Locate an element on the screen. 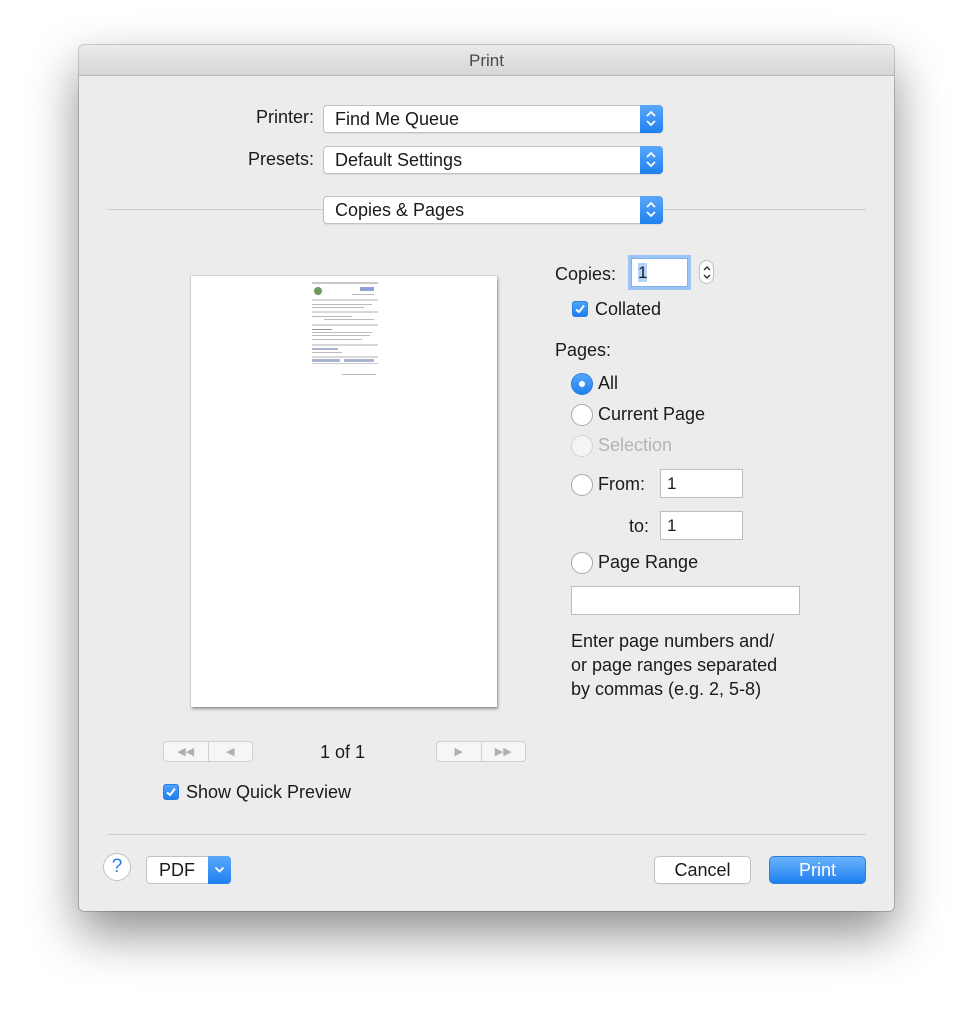 The height and width of the screenshot is (1024, 973). preview-nav-forward: ▶ ▶▶ is located at coordinates (481, 751).